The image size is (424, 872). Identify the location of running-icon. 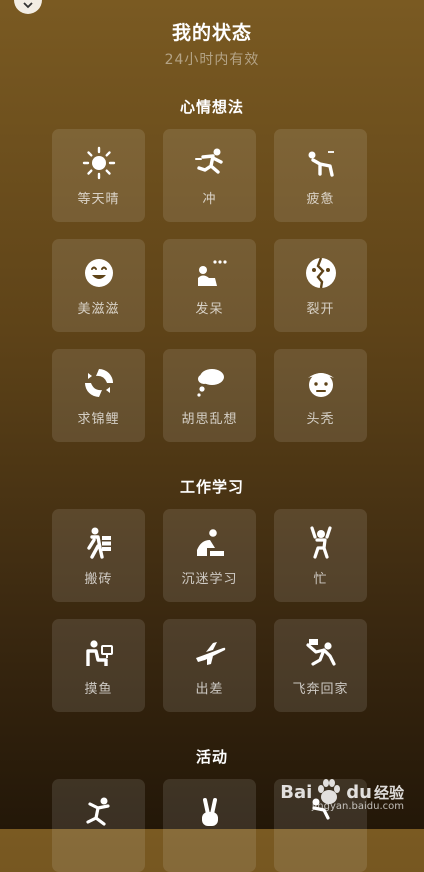
(210, 163).